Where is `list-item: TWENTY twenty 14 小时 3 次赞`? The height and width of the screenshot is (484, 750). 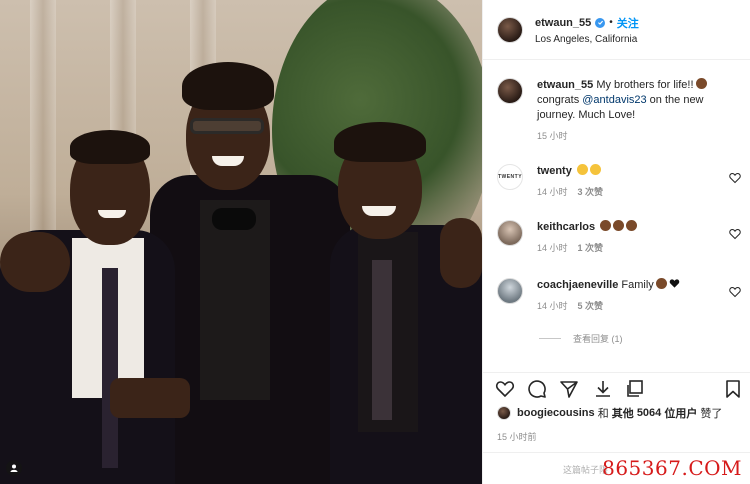 list-item: TWENTY twenty 14 小时 3 次赞 is located at coordinates (619, 182).